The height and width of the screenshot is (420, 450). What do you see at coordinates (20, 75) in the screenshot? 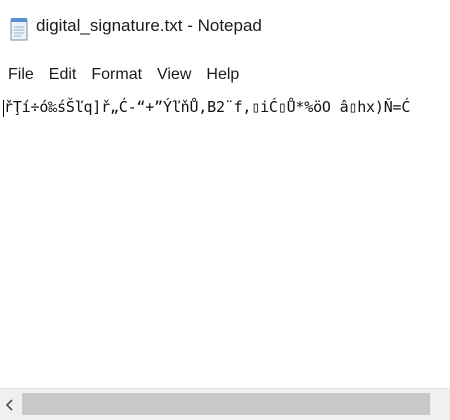
I see `menu-file: File` at bounding box center [20, 75].